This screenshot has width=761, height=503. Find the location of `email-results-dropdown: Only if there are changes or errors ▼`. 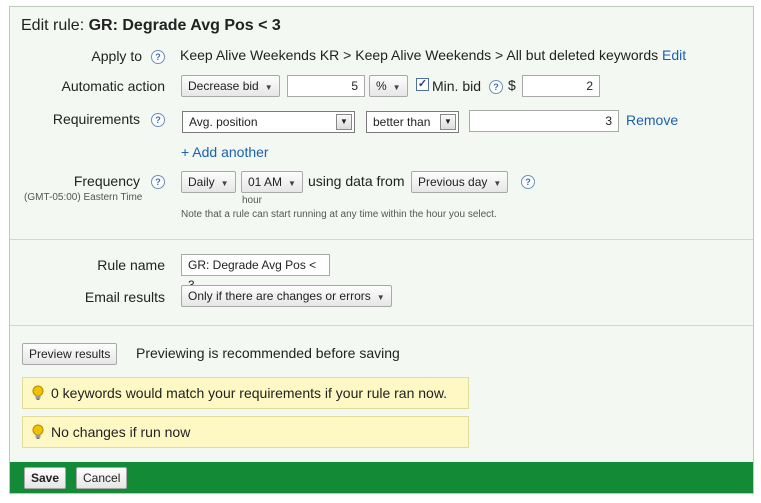

email-results-dropdown: Only if there are changes or errors ▼ is located at coordinates (286, 296).